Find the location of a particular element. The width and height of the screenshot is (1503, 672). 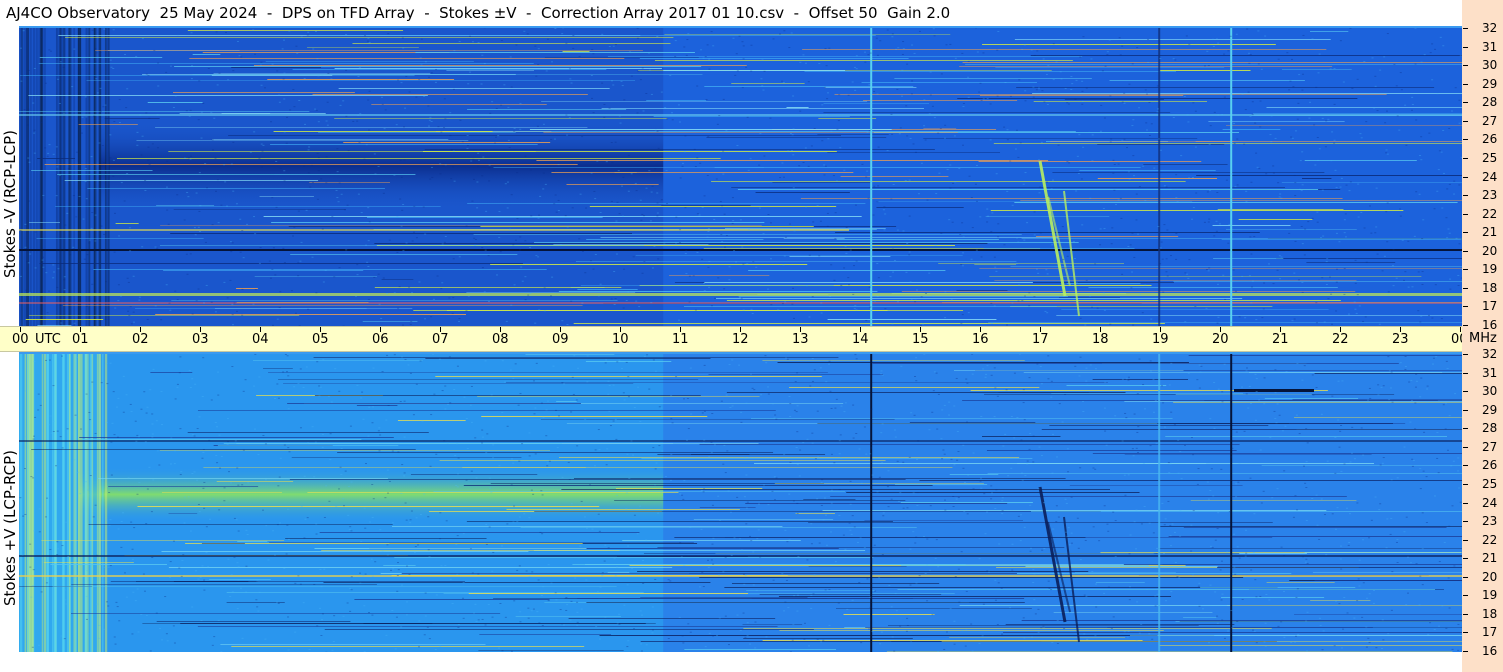

frequency-tick-label: 20 is located at coordinates (1490, 576).